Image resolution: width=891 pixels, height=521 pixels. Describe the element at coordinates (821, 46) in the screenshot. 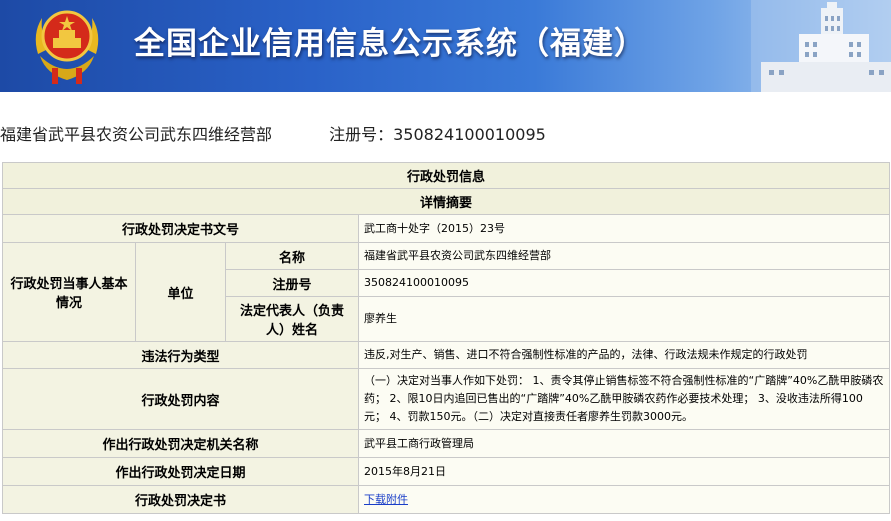

I see `building-icon` at that location.